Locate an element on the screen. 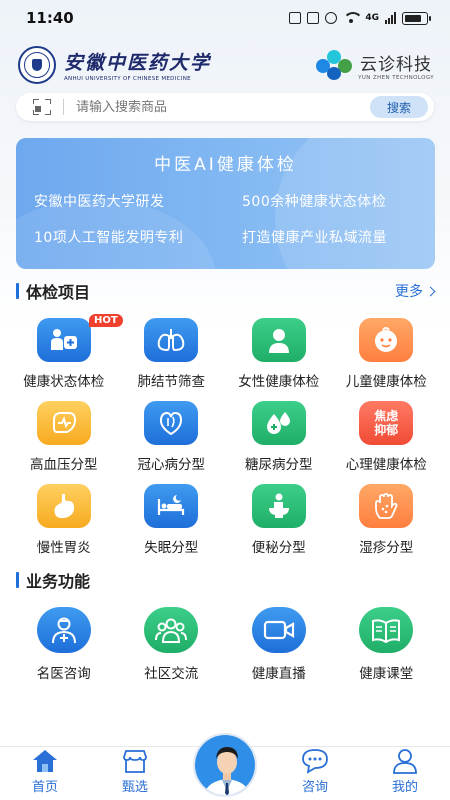 The height and width of the screenshot is (800, 450). nav-home: 首页 is located at coordinates (45, 773).